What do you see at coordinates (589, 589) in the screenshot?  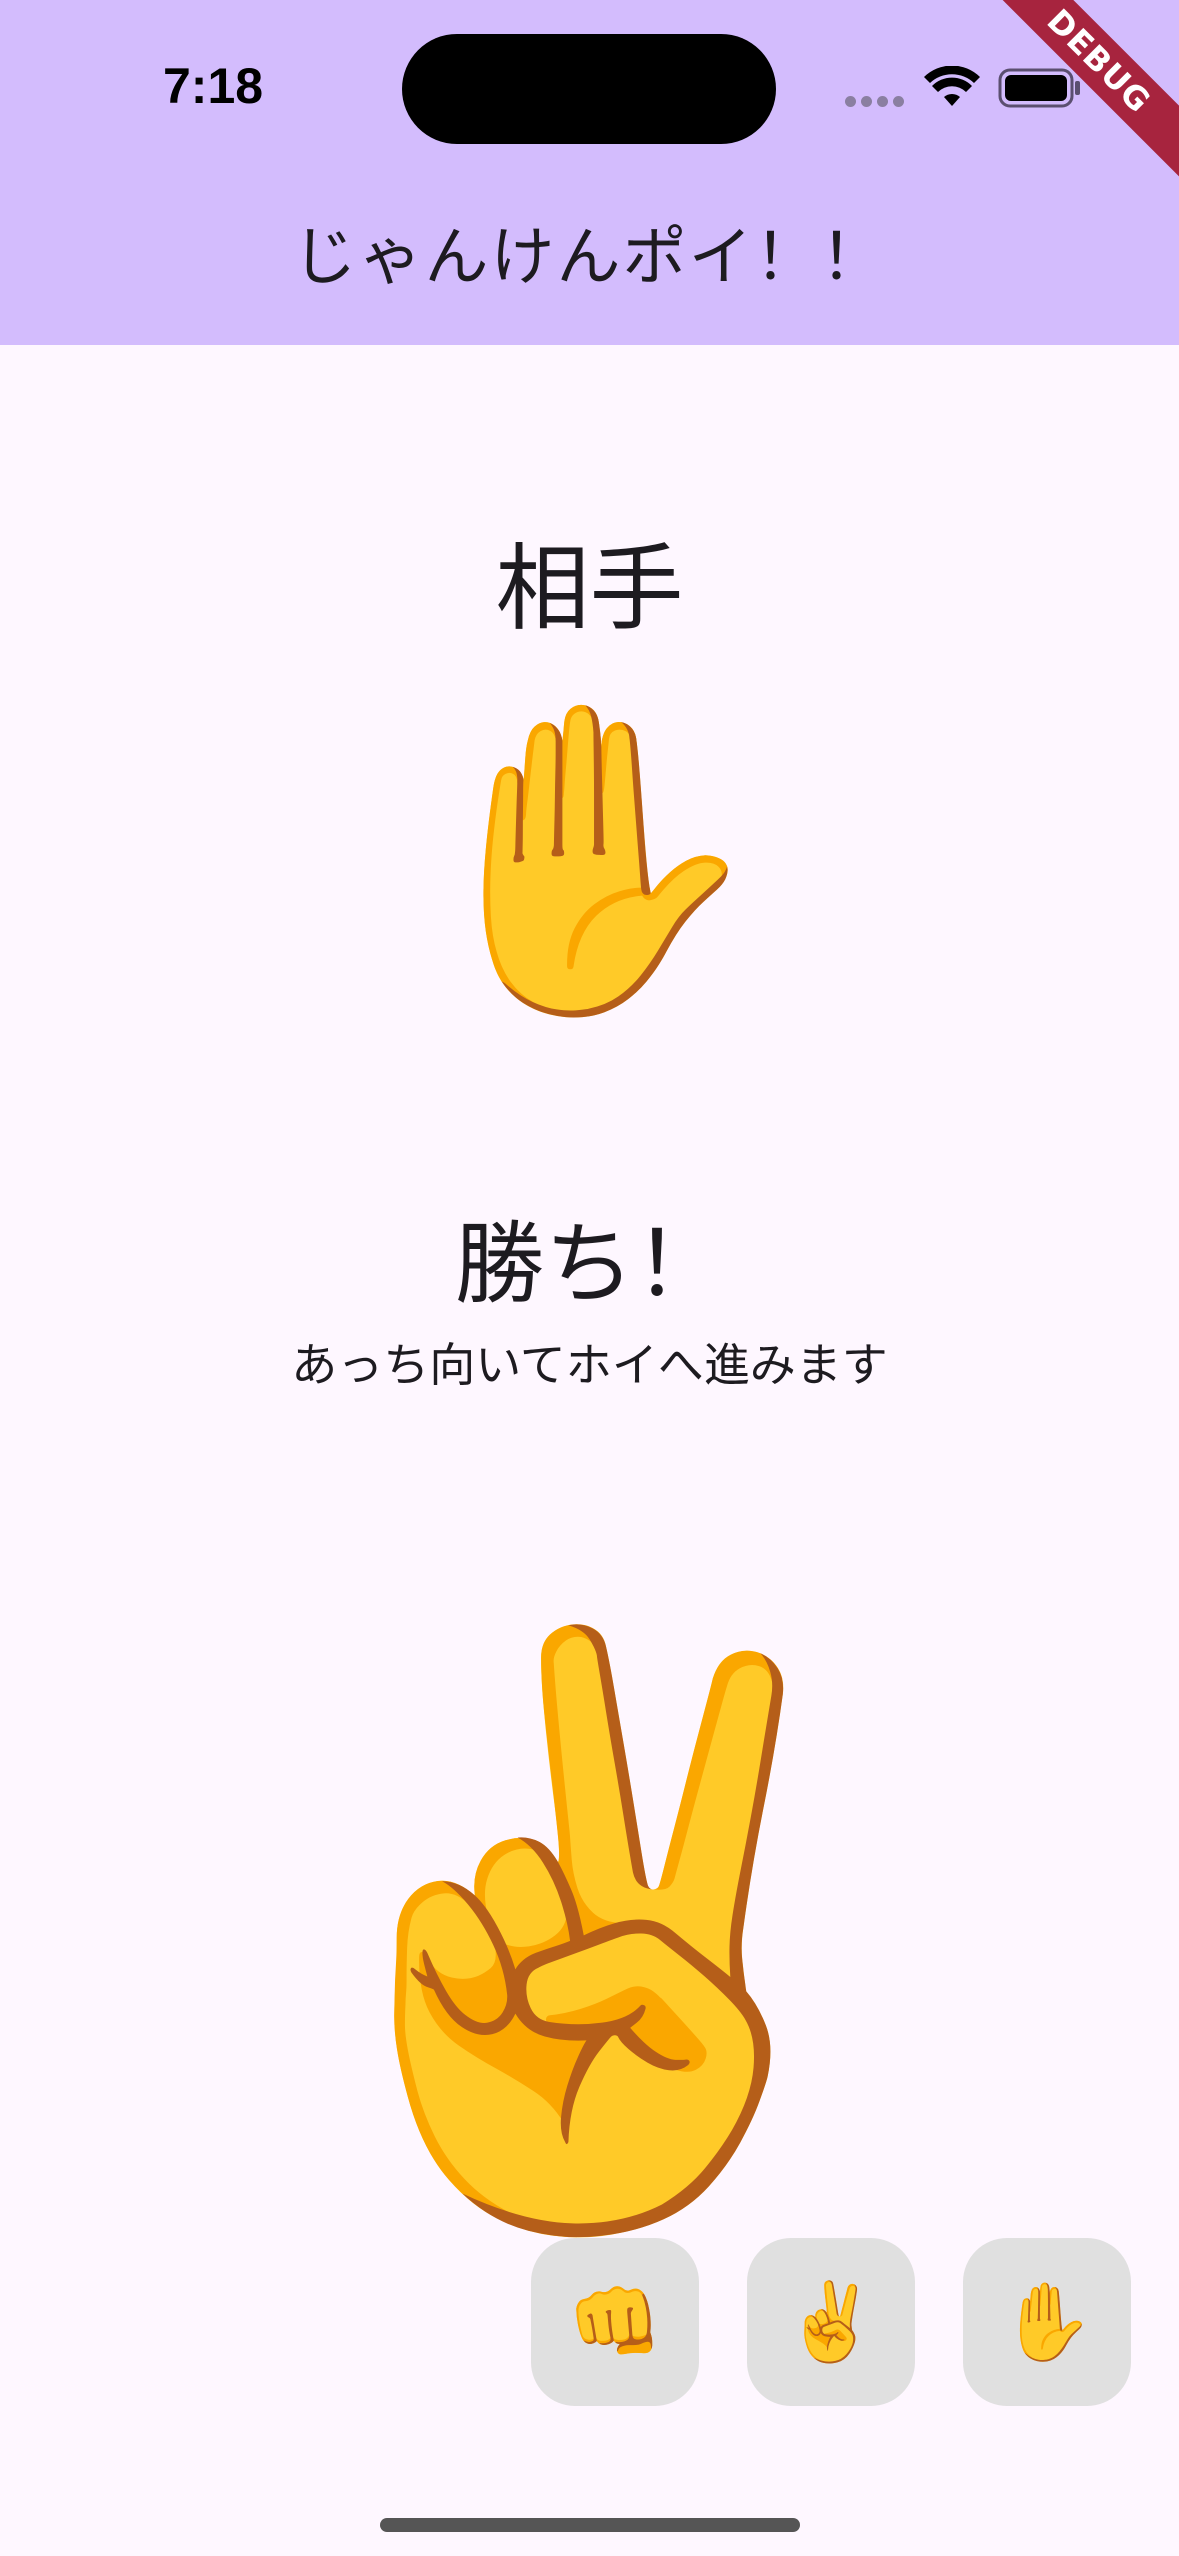 I see `opponent-label: 相手` at bounding box center [589, 589].